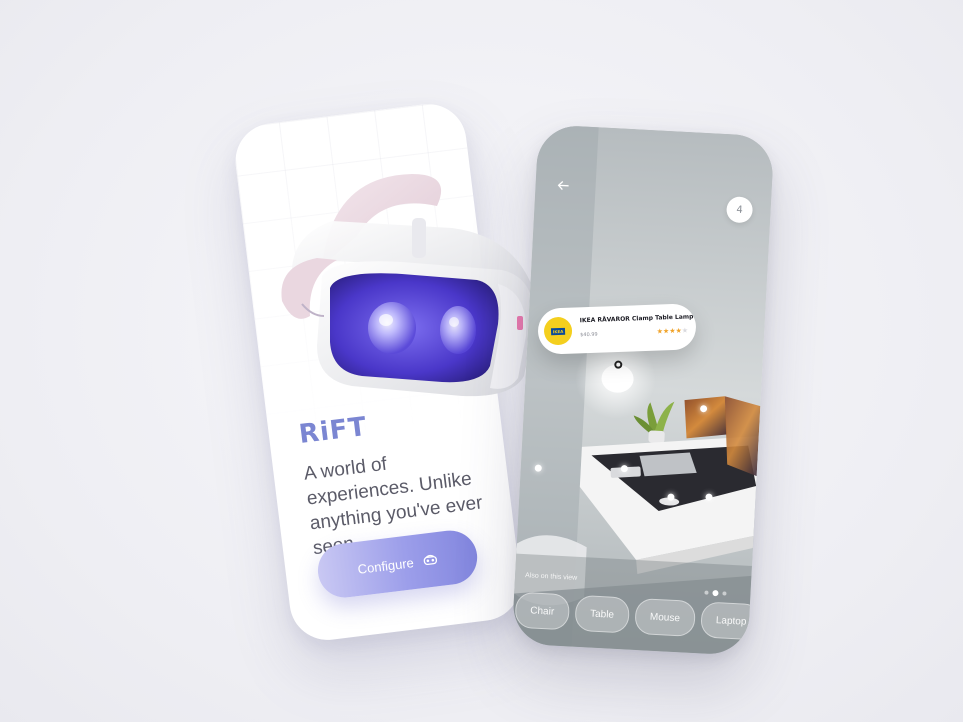 The width and height of the screenshot is (963, 722). What do you see at coordinates (665, 617) in the screenshot?
I see `chip-mouse: Mouse` at bounding box center [665, 617].